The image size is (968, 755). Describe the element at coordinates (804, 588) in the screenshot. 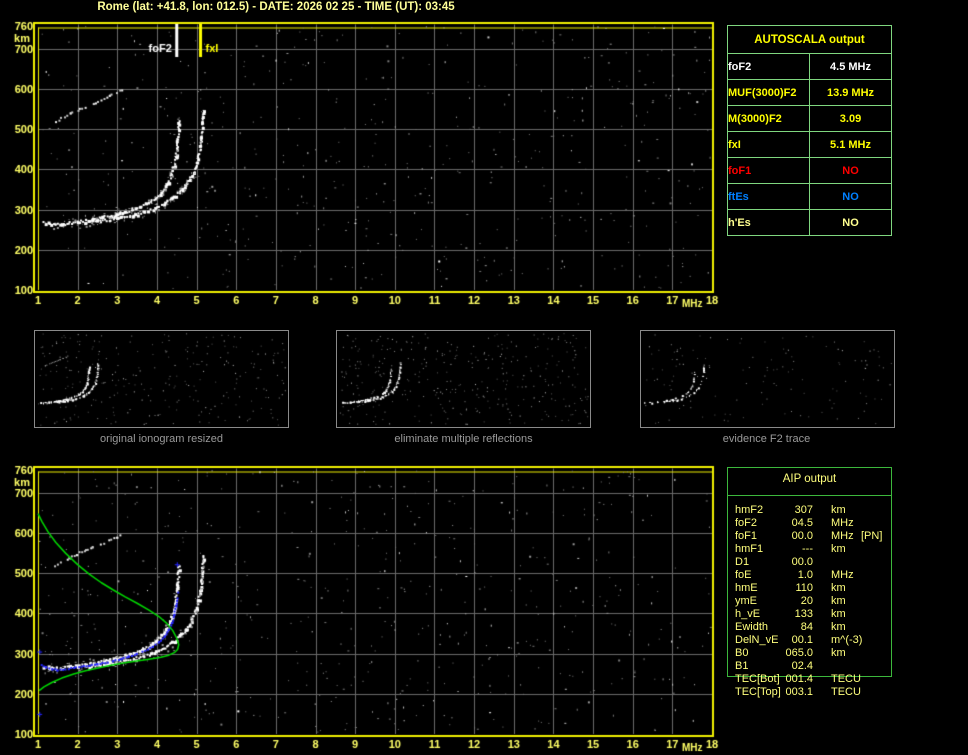

I see `aip-row-value: 110` at that location.